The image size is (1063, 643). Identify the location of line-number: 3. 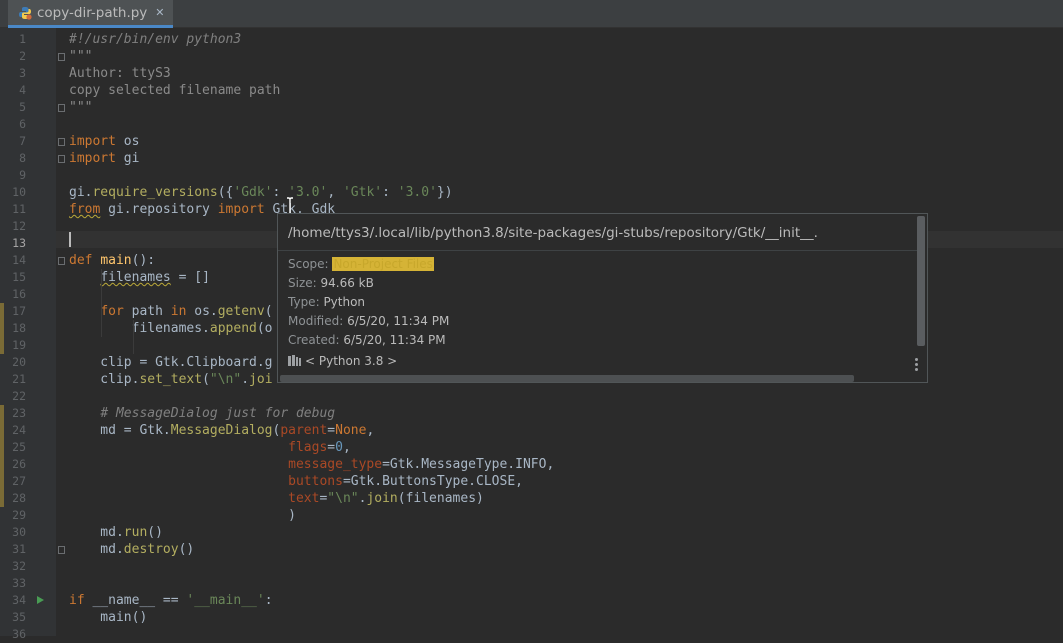
(22, 73).